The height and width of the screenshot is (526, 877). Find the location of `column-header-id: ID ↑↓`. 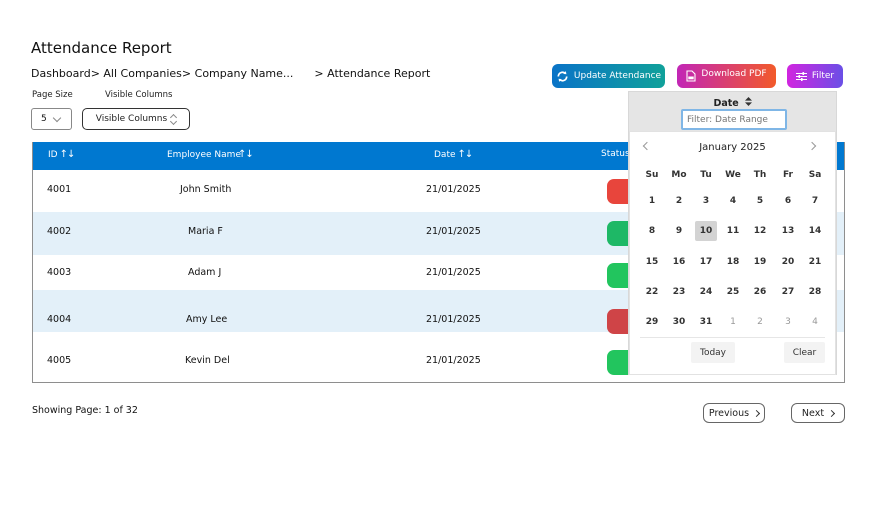

column-header-id: ID ↑↓ is located at coordinates (62, 154).